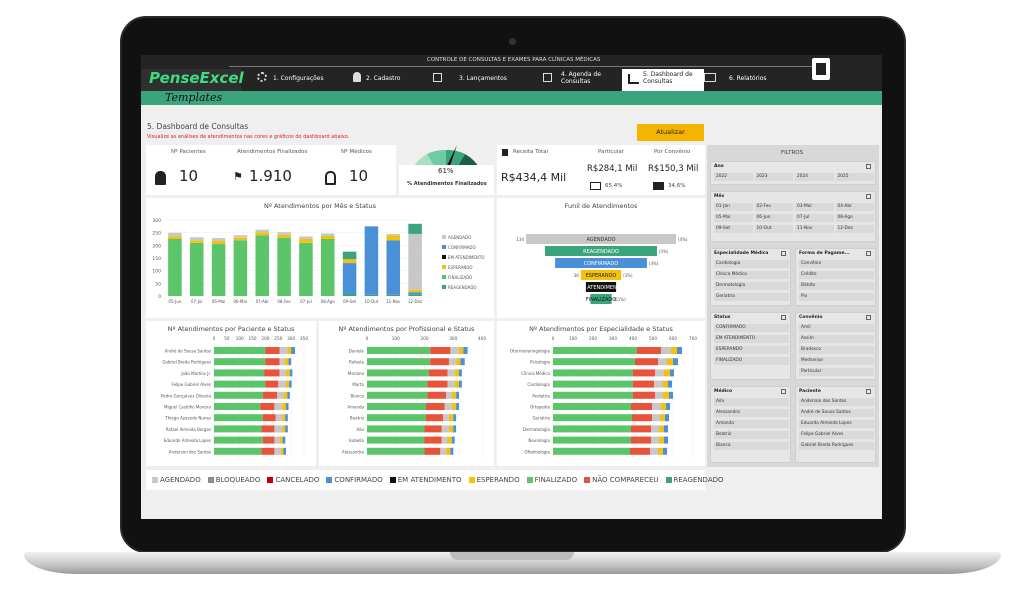 This screenshot has height=612, width=1024. I want to click on edit-icon, so click(437, 77).